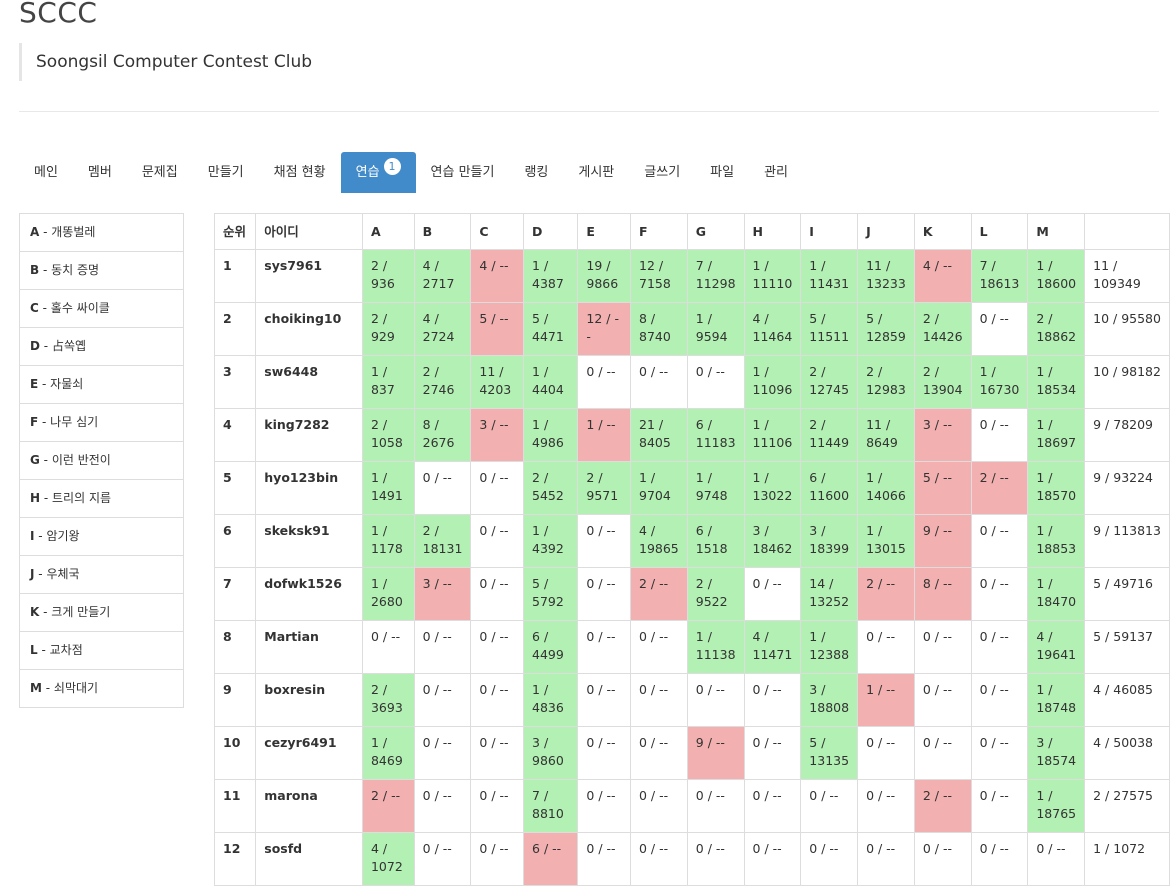 Image resolution: width=1170 pixels, height=889 pixels. What do you see at coordinates (235, 382) in the screenshot?
I see `rank-cell: 3` at bounding box center [235, 382].